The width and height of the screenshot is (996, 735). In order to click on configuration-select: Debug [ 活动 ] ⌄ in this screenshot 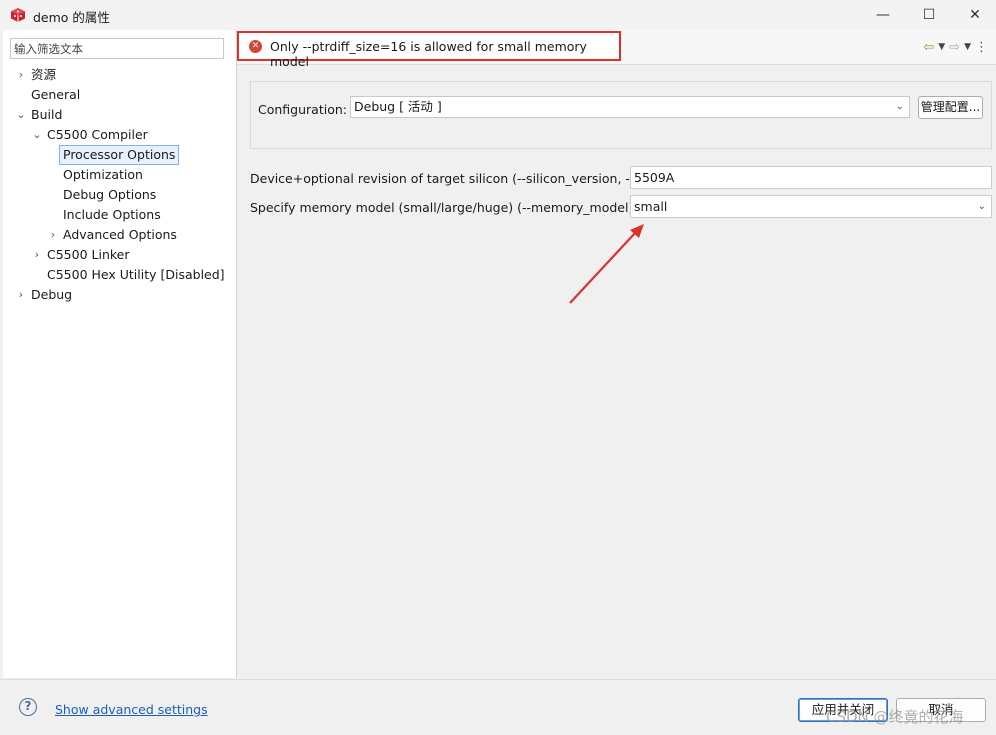, I will do `click(630, 107)`.